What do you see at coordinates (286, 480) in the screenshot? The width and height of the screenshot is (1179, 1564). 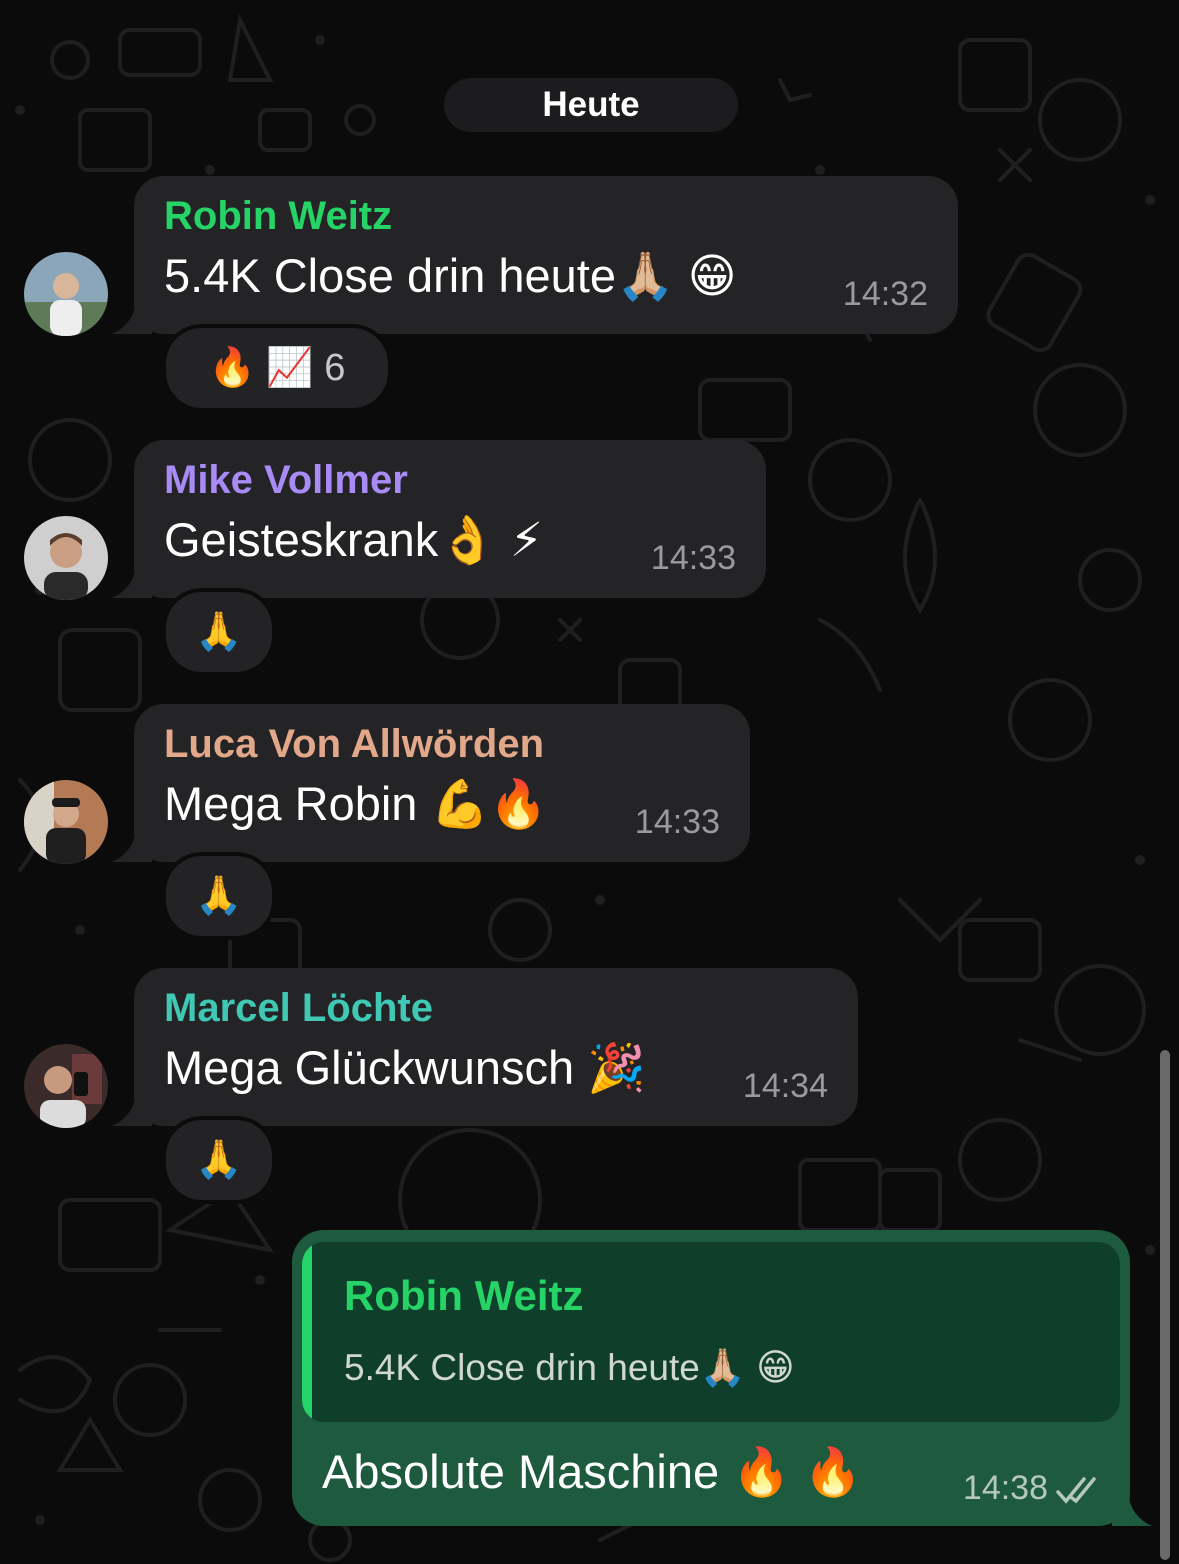 I see `sender-name: Mike Vollmer` at bounding box center [286, 480].